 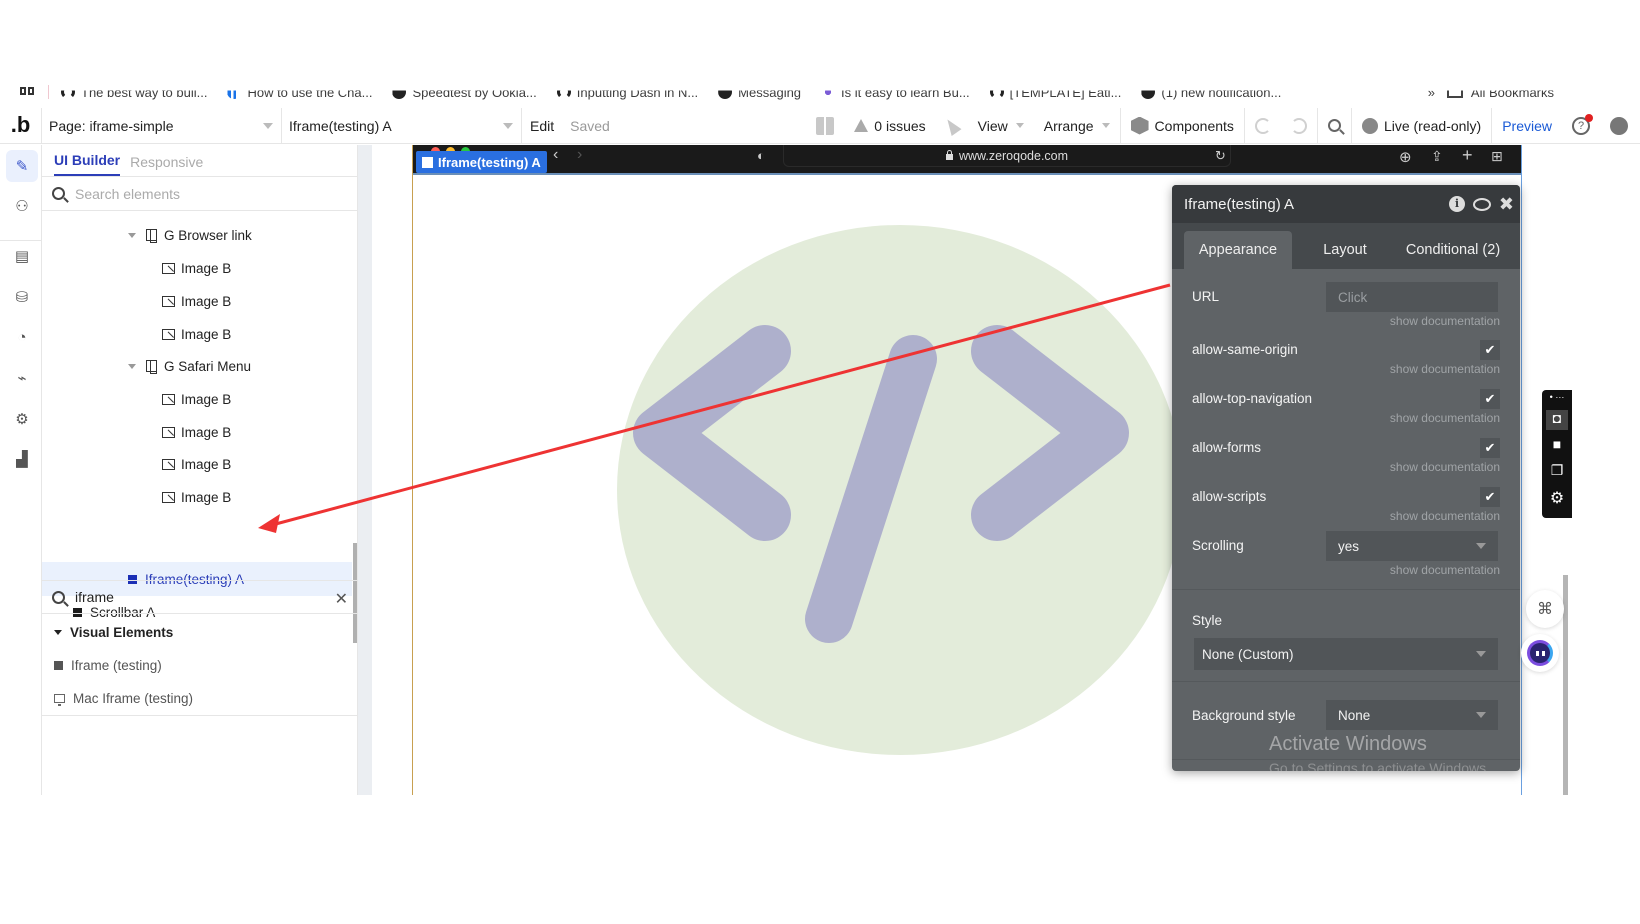 What do you see at coordinates (1422, 125) in the screenshot?
I see `live-version-button: Live (read-only)` at bounding box center [1422, 125].